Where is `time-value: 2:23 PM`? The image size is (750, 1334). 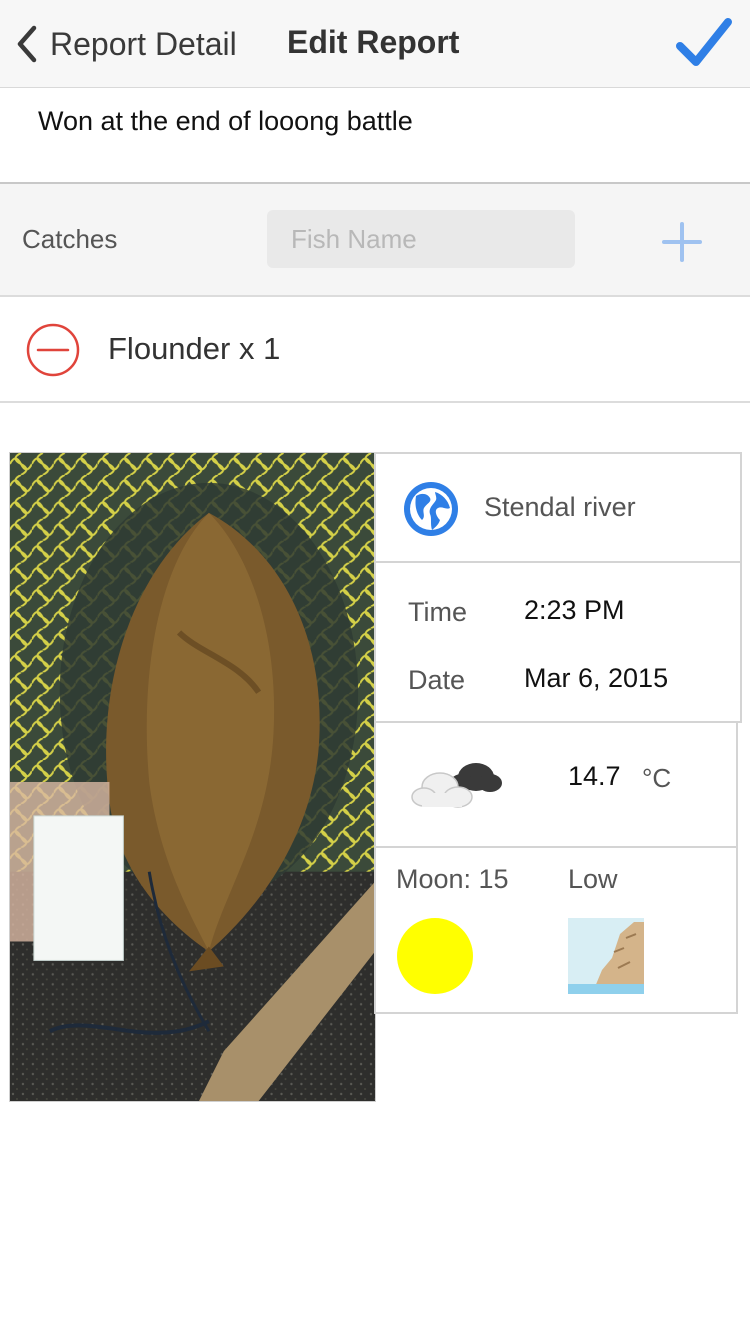 time-value: 2:23 PM is located at coordinates (574, 610).